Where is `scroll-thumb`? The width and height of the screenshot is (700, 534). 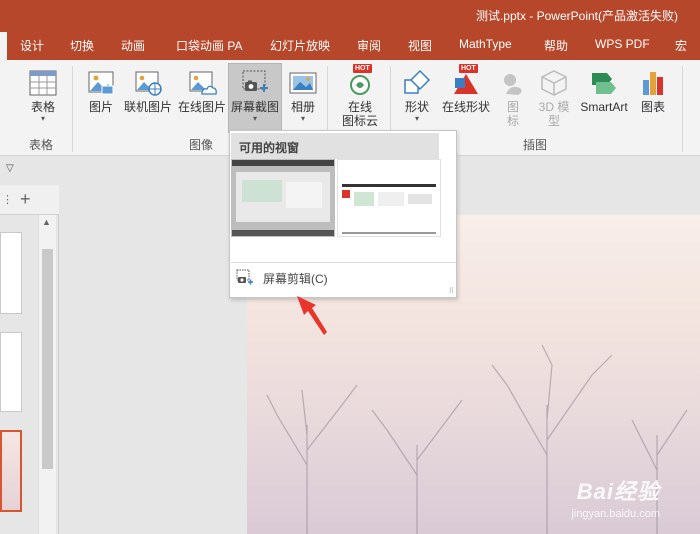 scroll-thumb is located at coordinates (47, 359).